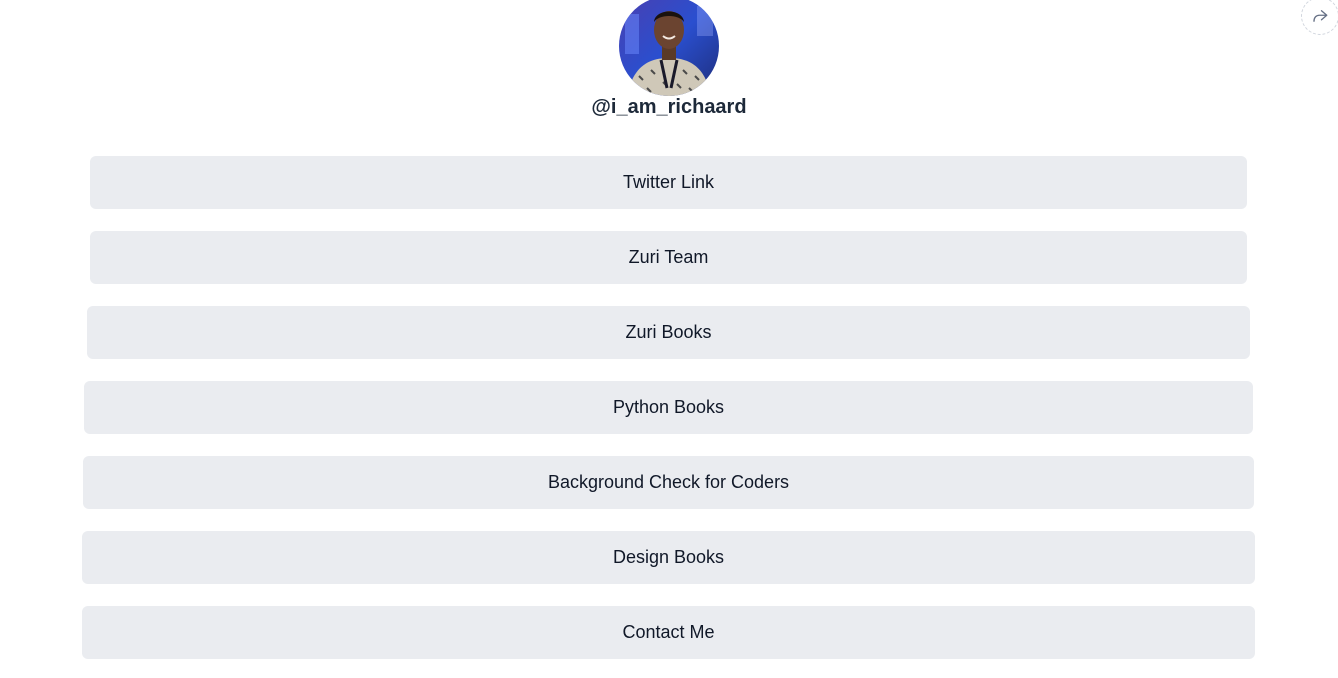 This screenshot has width=1338, height=678. Describe the element at coordinates (668, 257) in the screenshot. I see `link-zuri-team: Zuri Team` at that location.